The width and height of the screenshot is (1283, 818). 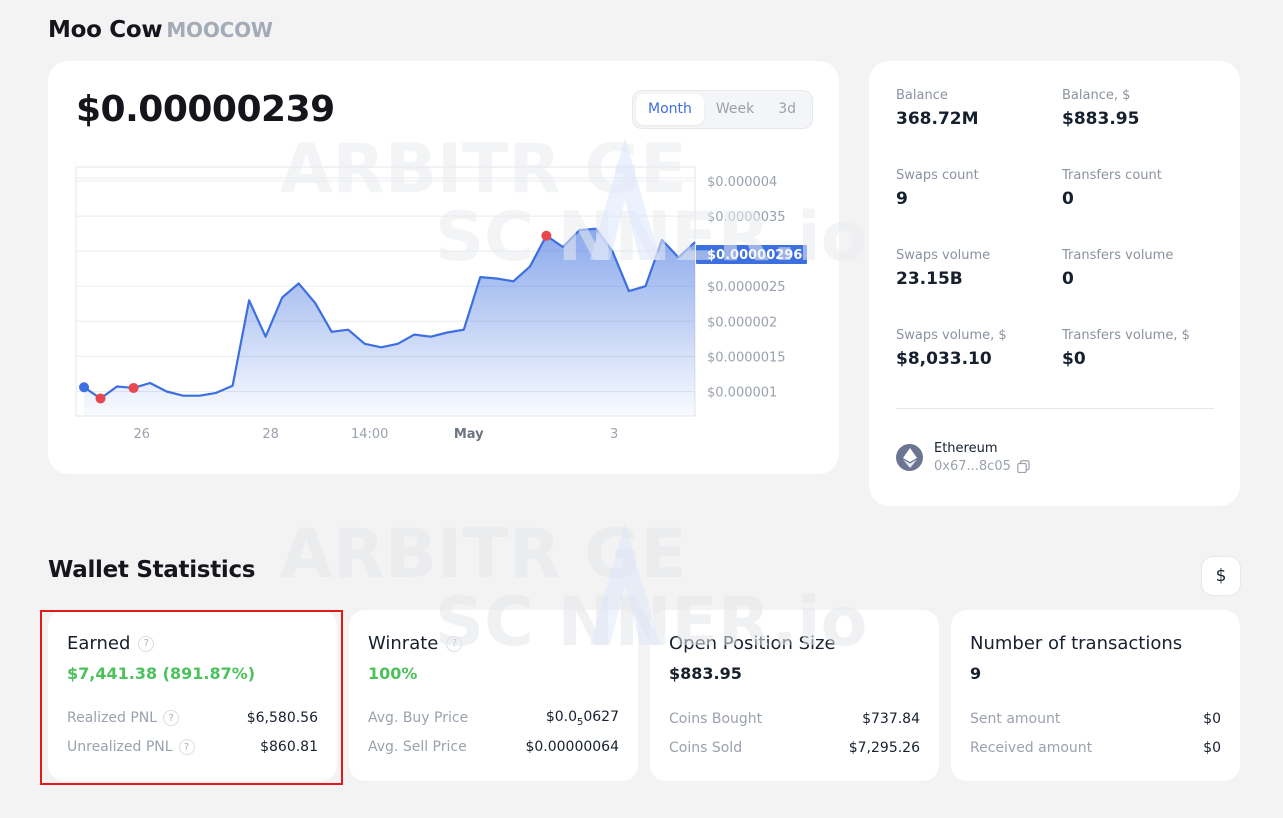 I want to click on row-value: $0.050627, so click(x=582, y=718).